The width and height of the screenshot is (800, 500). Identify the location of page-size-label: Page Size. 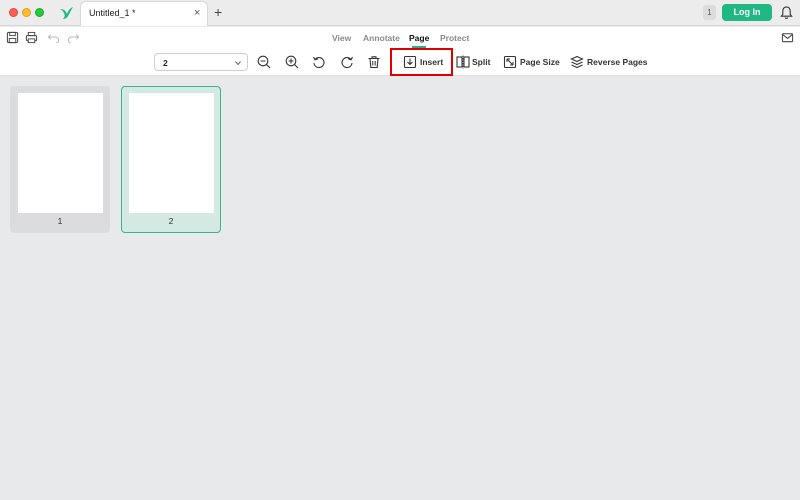
(540, 62).